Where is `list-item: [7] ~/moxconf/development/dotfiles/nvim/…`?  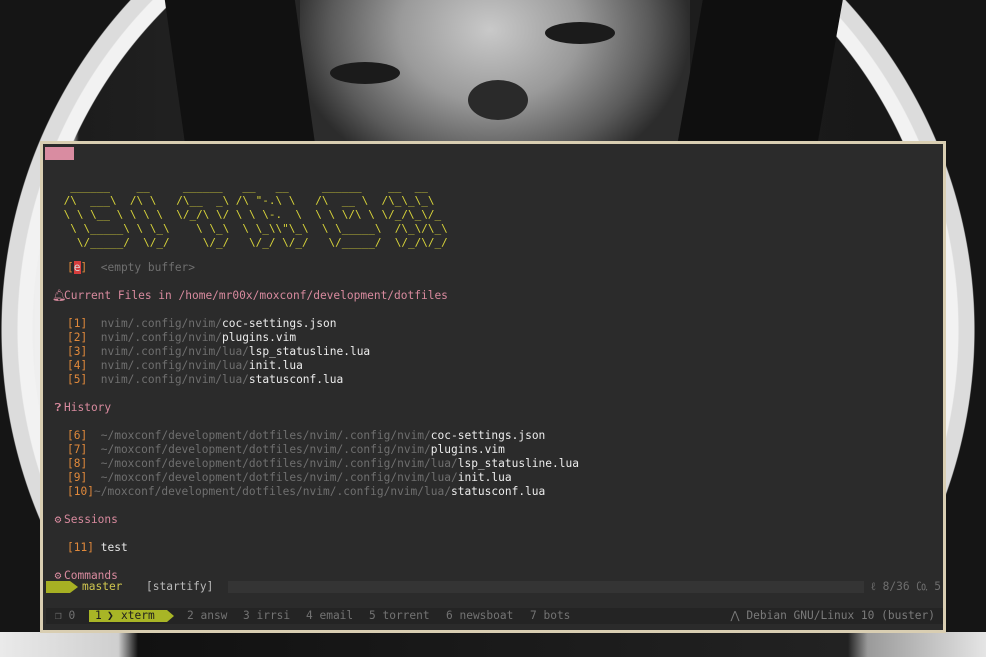 list-item: [7] ~/moxconf/development/dotfiles/nvim/… is located at coordinates (286, 450).